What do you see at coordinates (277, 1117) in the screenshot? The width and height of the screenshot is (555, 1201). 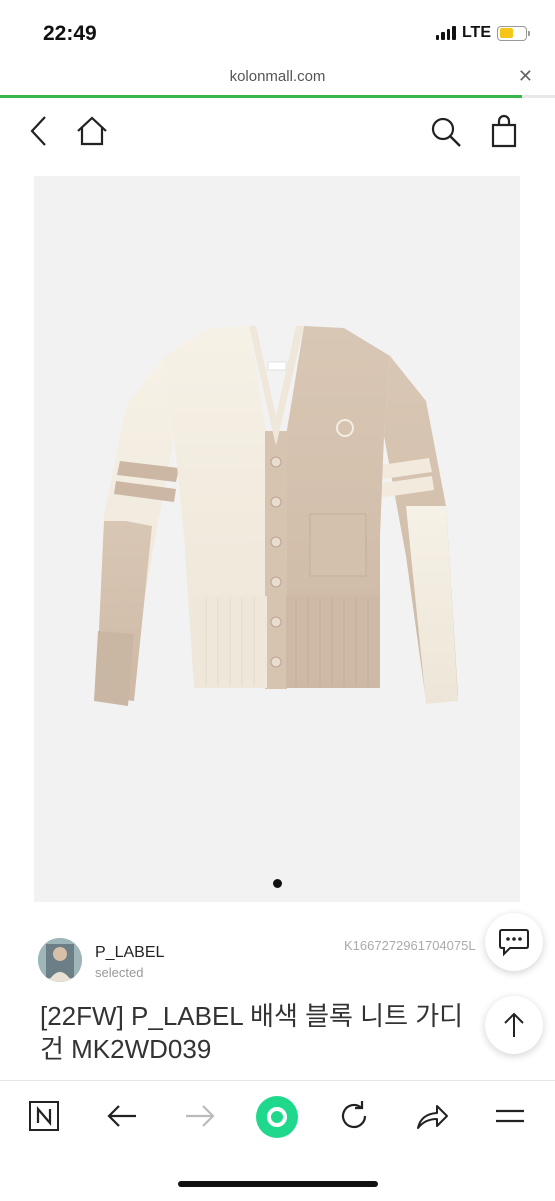 I see `green-home-icon` at bounding box center [277, 1117].